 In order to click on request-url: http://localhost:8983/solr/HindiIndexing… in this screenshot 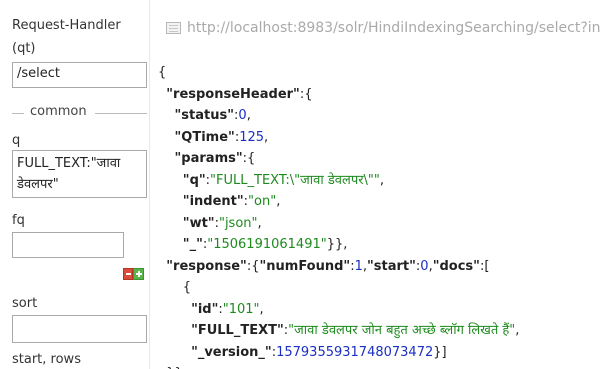, I will do `click(381, 31)`.